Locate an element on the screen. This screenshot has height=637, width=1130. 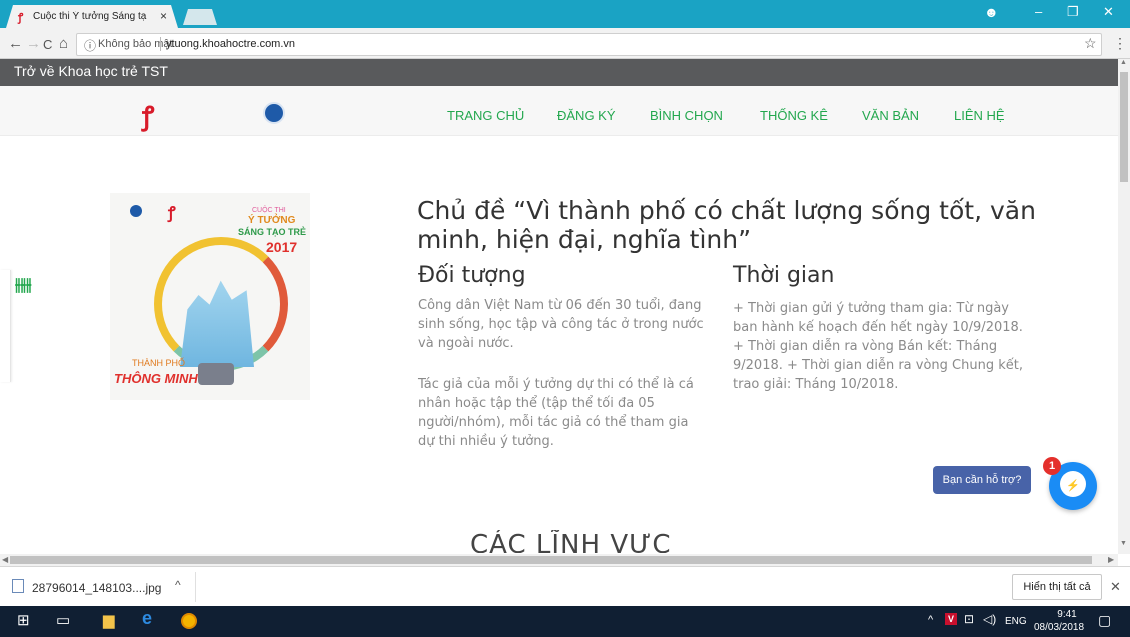
profile-icon: ☻ is located at coordinates (991, 12).